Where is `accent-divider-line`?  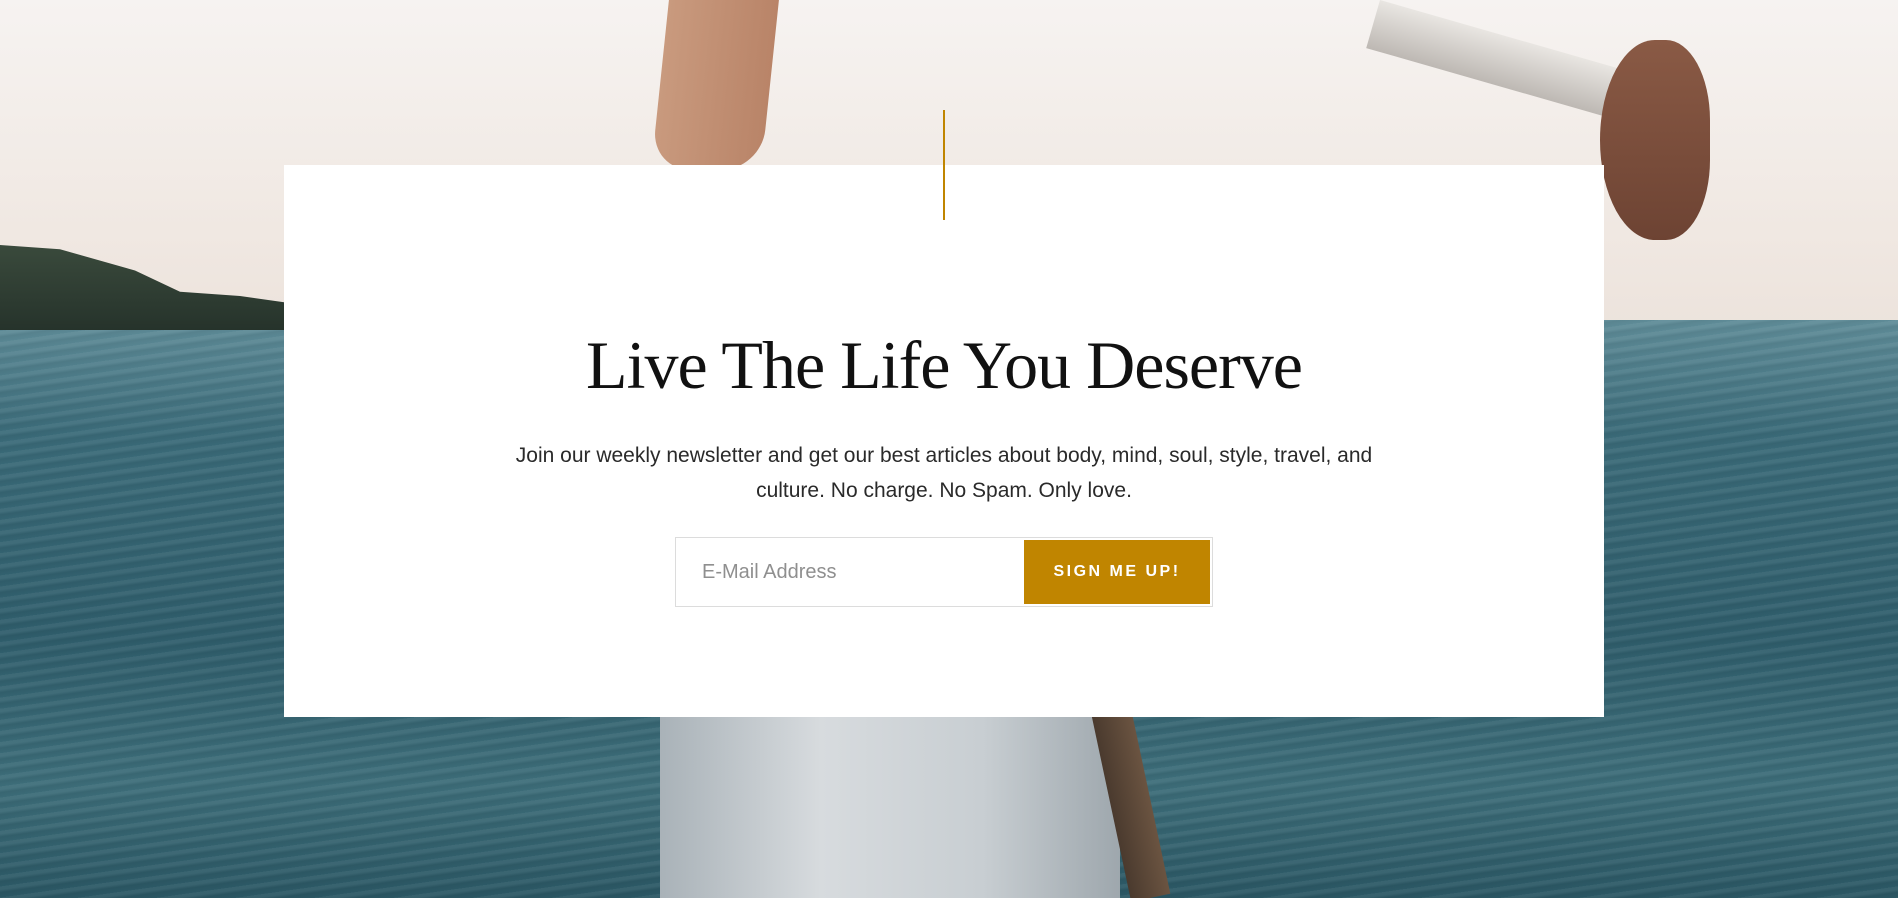
accent-divider-line is located at coordinates (944, 165).